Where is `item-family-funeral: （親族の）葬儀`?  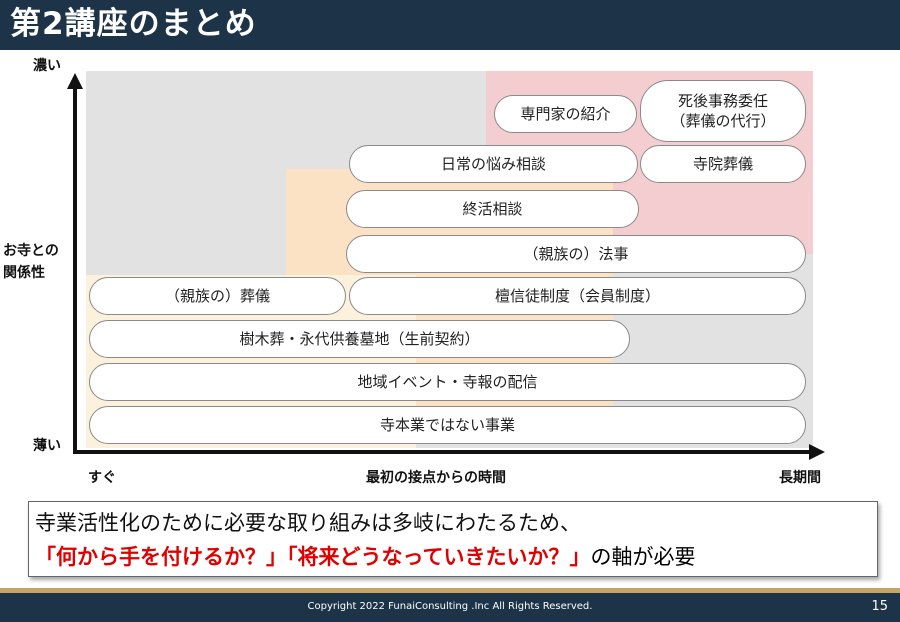 item-family-funeral: （親族の）葬儀 is located at coordinates (217, 296).